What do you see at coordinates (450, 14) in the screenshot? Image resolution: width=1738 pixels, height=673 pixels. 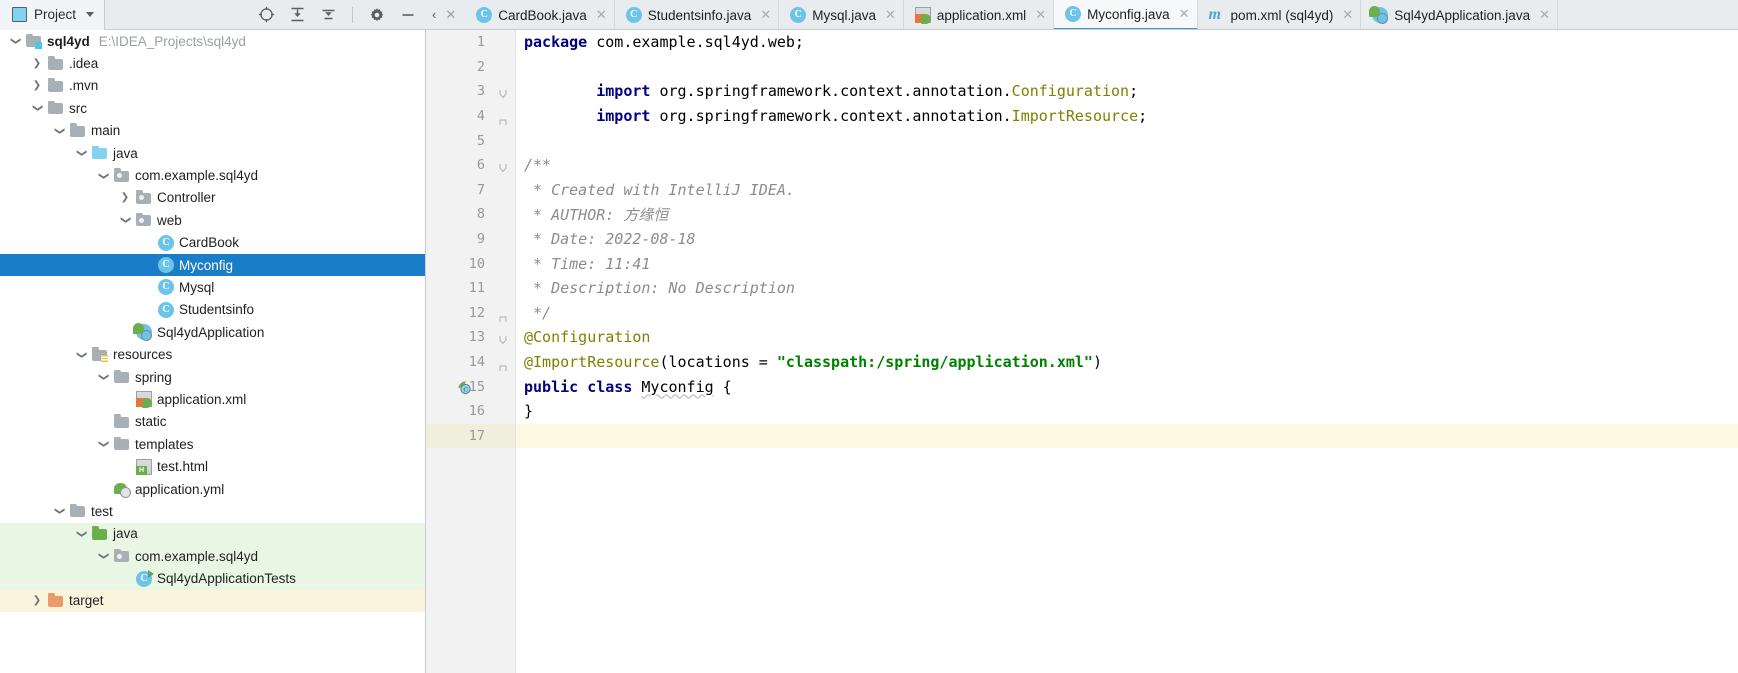 I see `tab-close-all-icon: ✕` at bounding box center [450, 14].